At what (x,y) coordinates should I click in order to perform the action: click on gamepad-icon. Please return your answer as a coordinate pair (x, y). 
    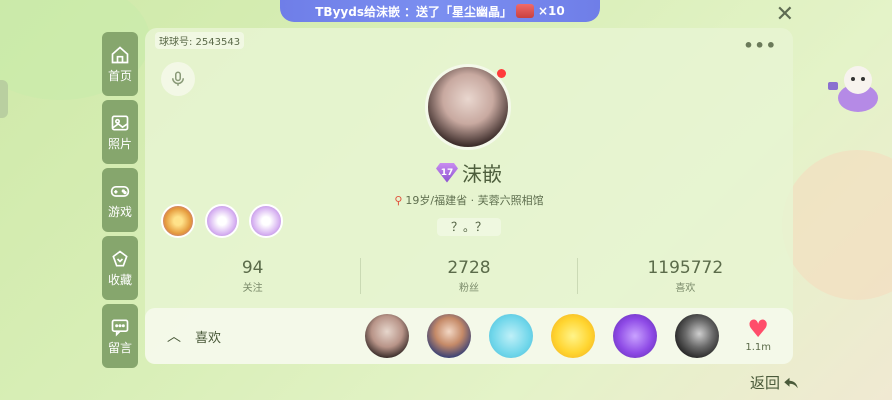
    Looking at the image, I should click on (120, 191).